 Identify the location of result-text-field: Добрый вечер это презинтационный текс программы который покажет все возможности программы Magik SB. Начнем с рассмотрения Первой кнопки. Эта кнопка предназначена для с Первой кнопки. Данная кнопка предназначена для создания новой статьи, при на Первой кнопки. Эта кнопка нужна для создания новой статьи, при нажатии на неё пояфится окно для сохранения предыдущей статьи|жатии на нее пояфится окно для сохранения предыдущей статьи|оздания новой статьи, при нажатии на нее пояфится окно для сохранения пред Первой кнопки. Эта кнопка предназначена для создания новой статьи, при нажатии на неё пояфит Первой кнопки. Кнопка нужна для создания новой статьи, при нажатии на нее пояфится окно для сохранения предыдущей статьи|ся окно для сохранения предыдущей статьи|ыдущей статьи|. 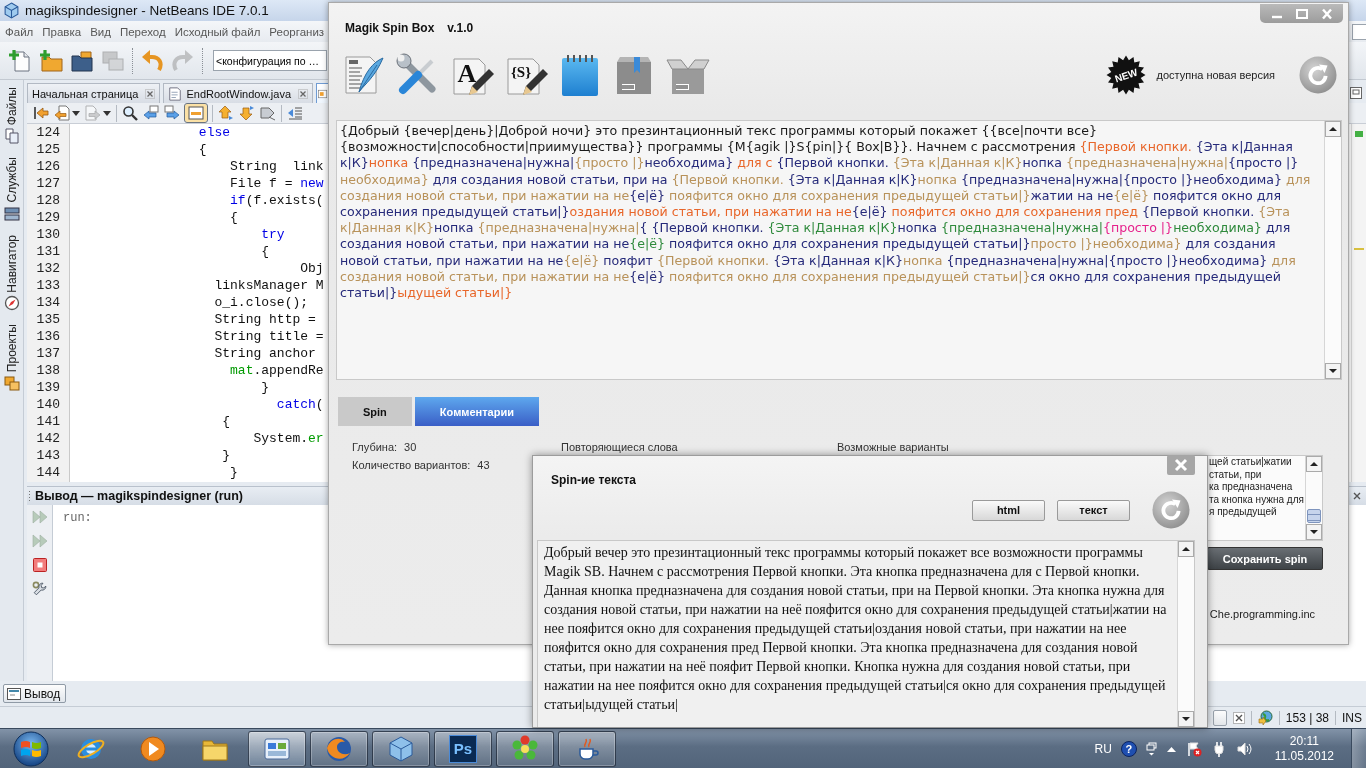
(866, 633).